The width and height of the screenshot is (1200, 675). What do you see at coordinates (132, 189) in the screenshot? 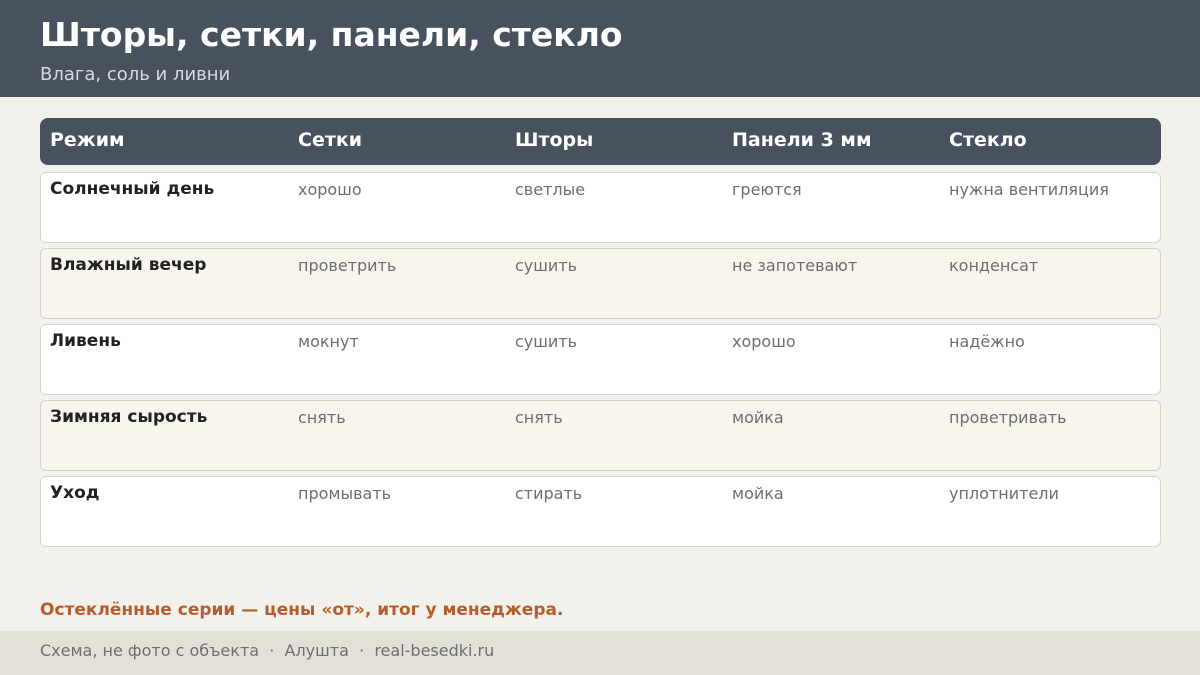
I see `row-mode-label: Солнечный день` at bounding box center [132, 189].